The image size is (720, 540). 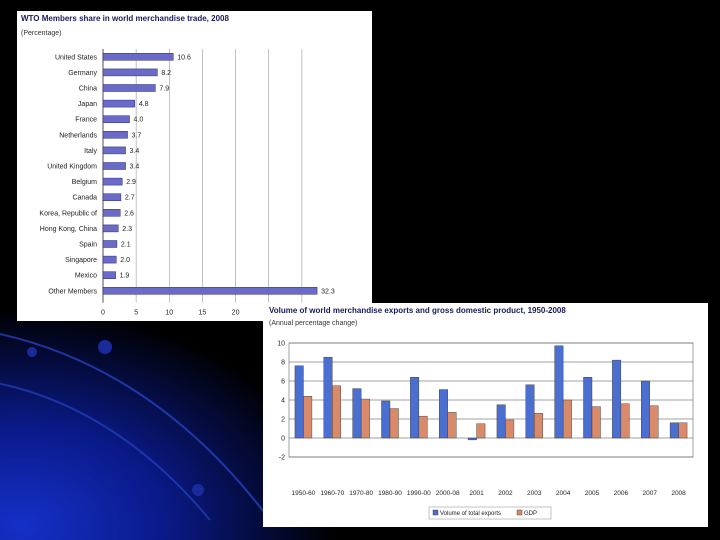 What do you see at coordinates (519, 512) in the screenshot?
I see `legend-swatch-gdp` at bounding box center [519, 512].